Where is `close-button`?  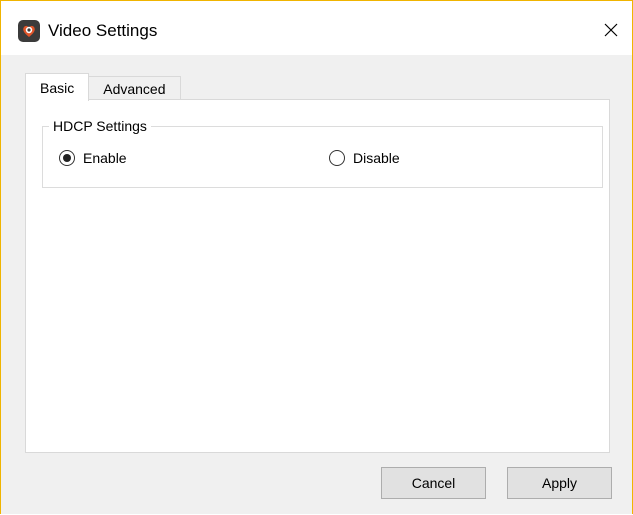
close-button is located at coordinates (611, 30).